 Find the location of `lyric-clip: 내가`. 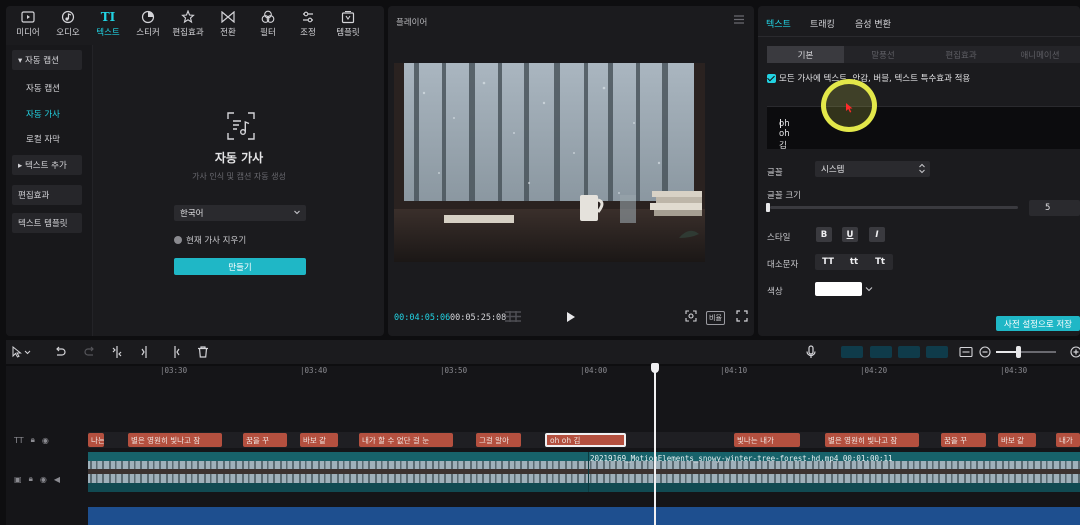

lyric-clip: 내가 is located at coordinates (1068, 440).